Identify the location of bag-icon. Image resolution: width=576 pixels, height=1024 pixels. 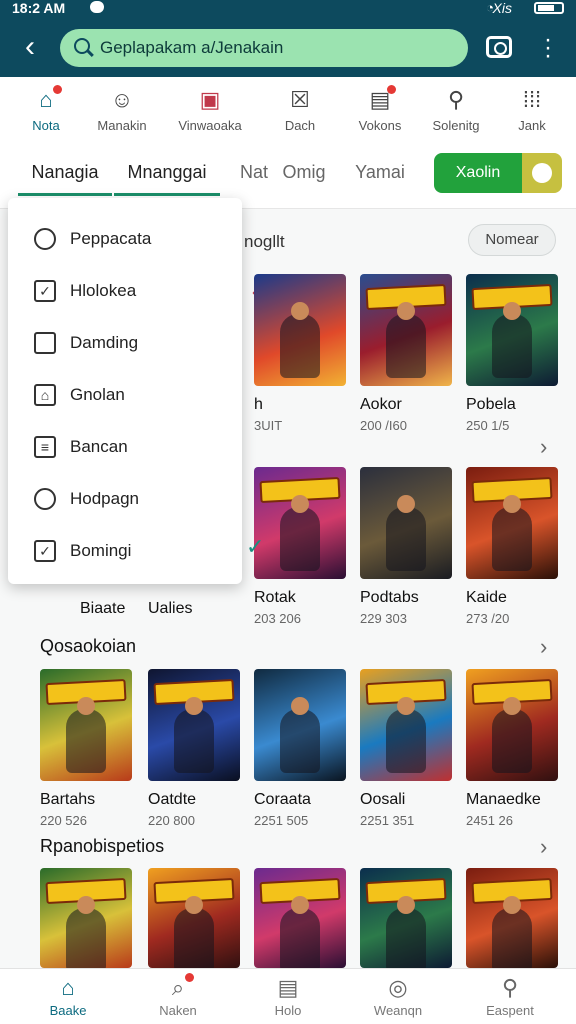
(45, 343).